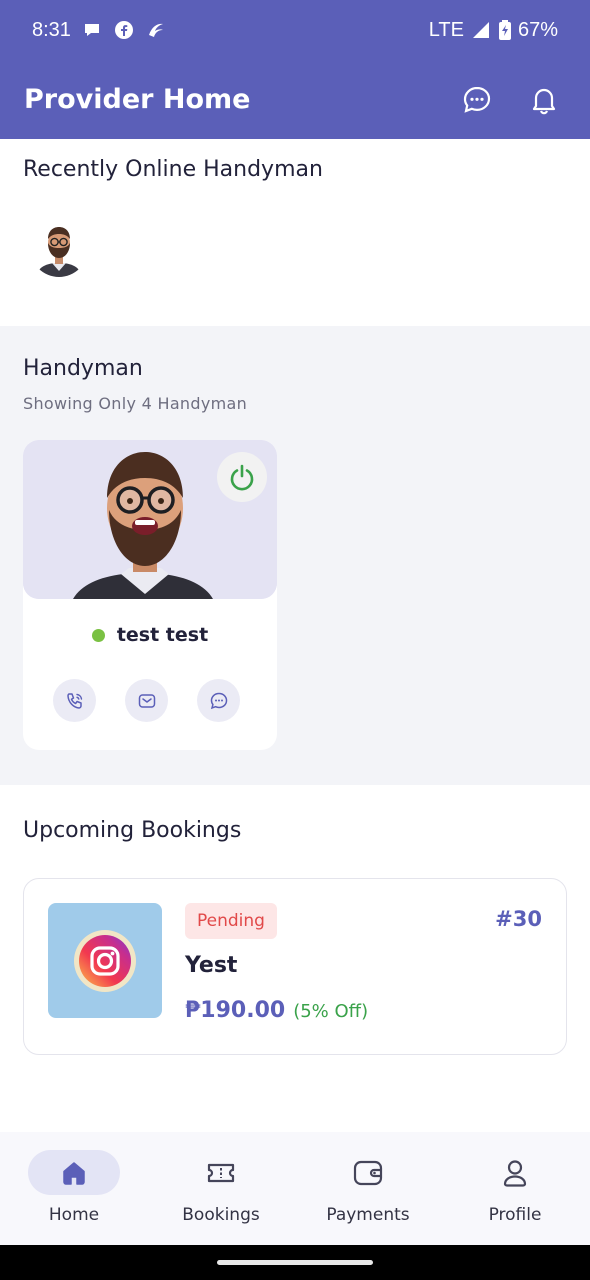 Image resolution: width=590 pixels, height=1280 pixels. I want to click on email-button, so click(146, 700).